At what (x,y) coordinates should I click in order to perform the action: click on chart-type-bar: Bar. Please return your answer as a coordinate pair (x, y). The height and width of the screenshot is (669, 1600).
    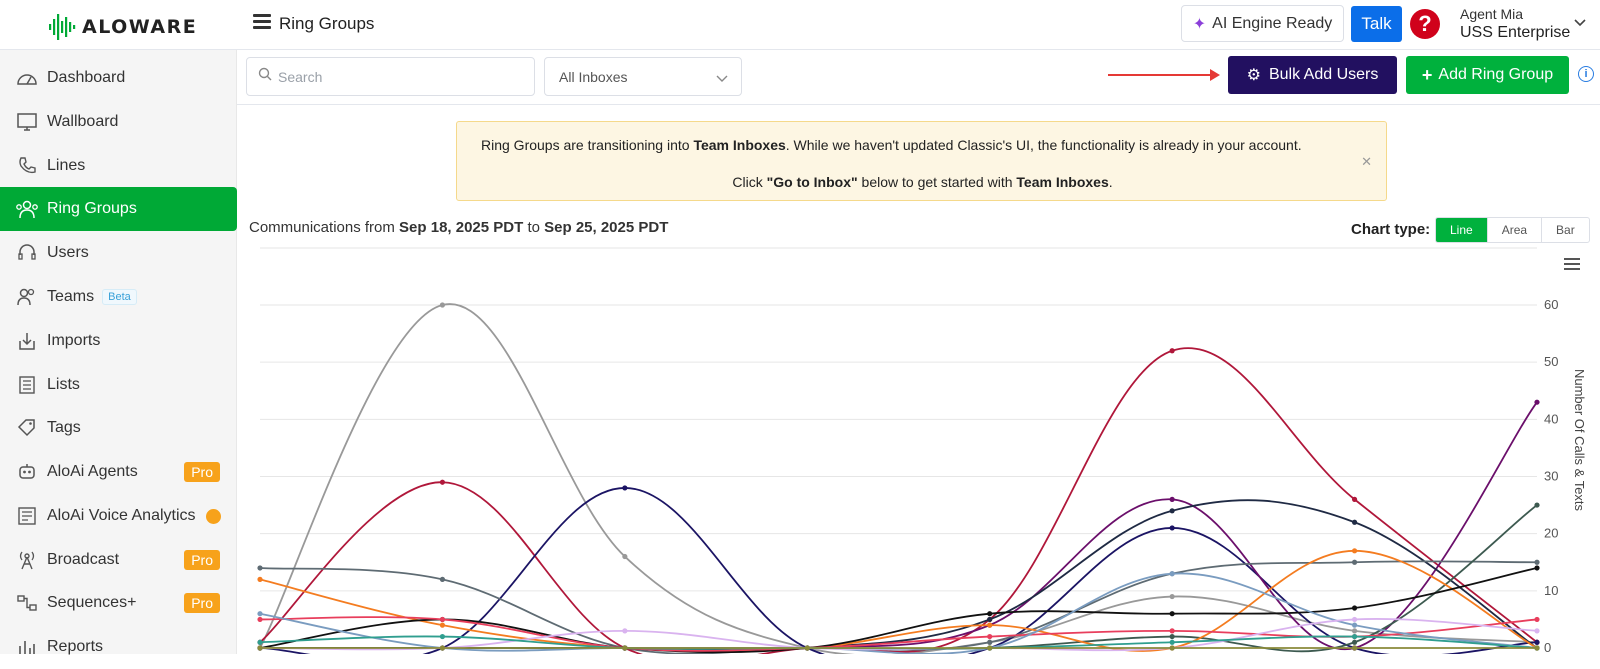
    Looking at the image, I should click on (1565, 230).